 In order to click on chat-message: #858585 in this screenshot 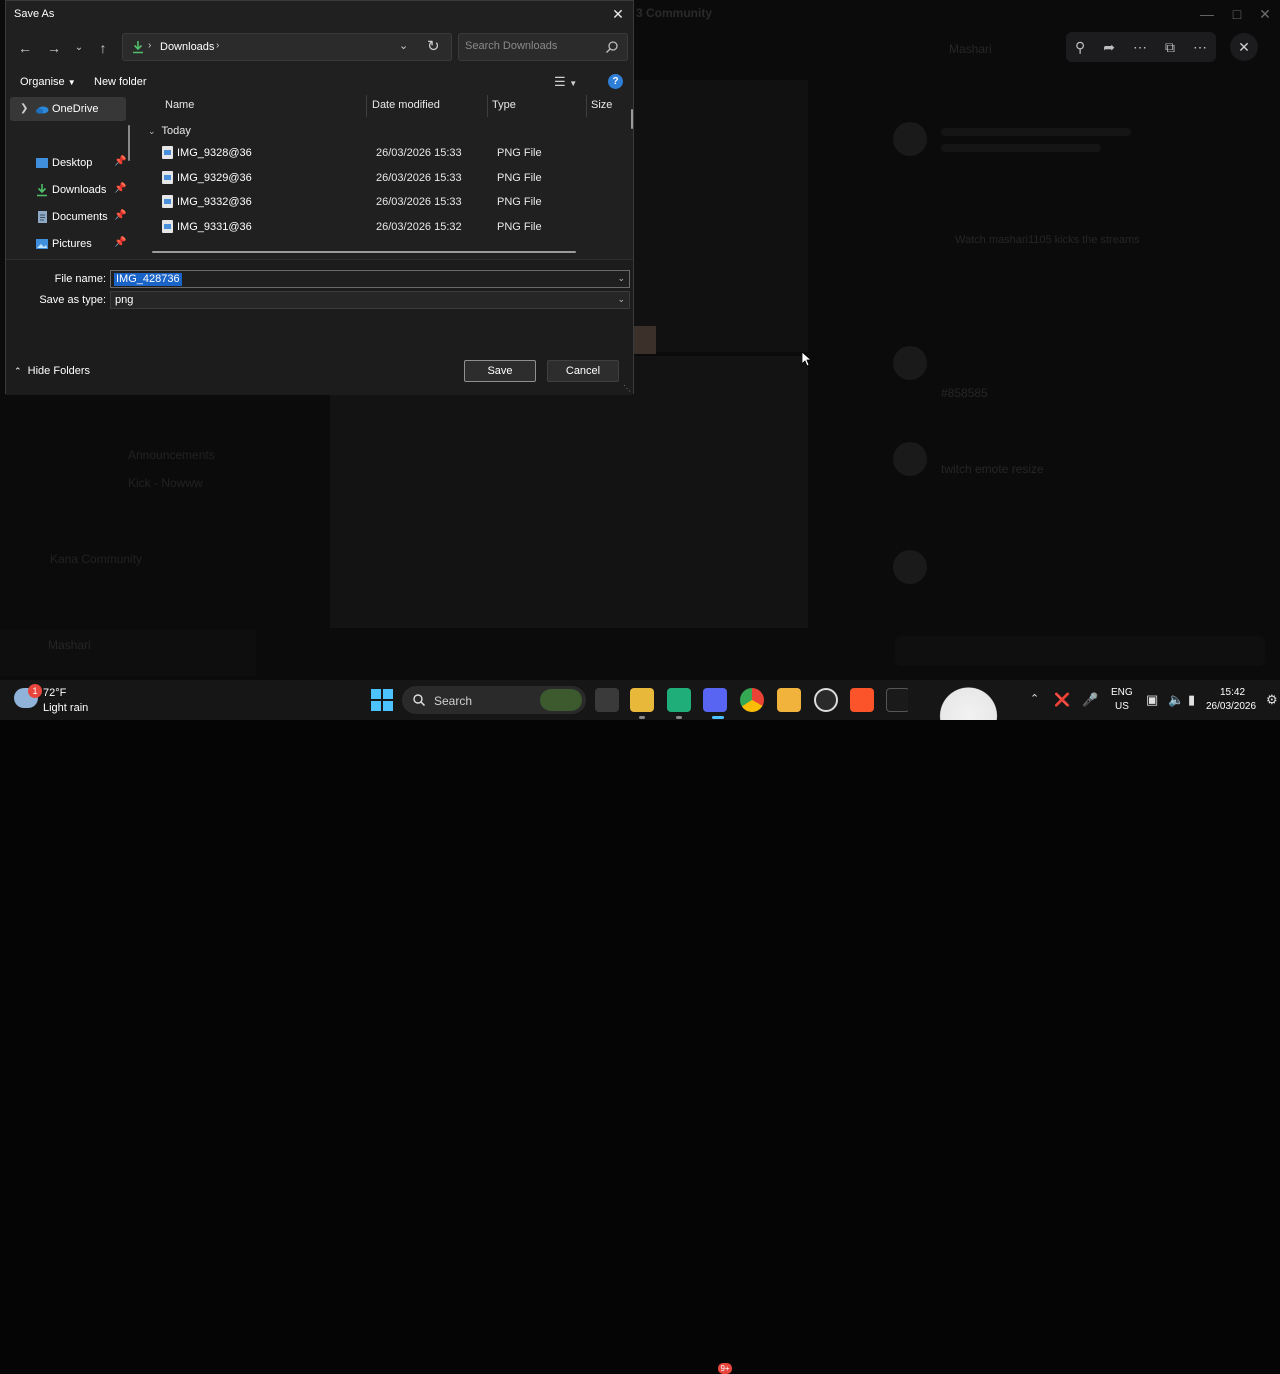, I will do `click(964, 393)`.